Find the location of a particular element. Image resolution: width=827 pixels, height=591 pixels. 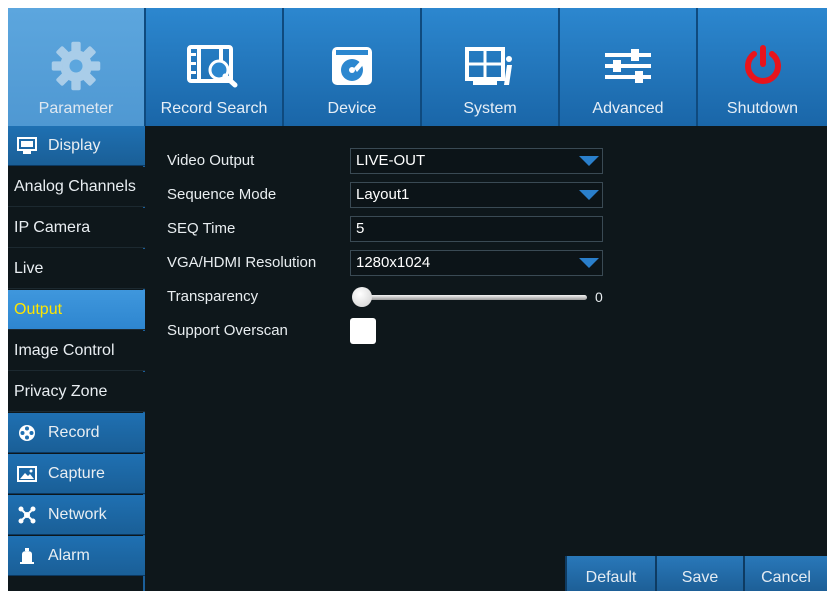

sidebar-item-display: Display is located at coordinates (76, 146).